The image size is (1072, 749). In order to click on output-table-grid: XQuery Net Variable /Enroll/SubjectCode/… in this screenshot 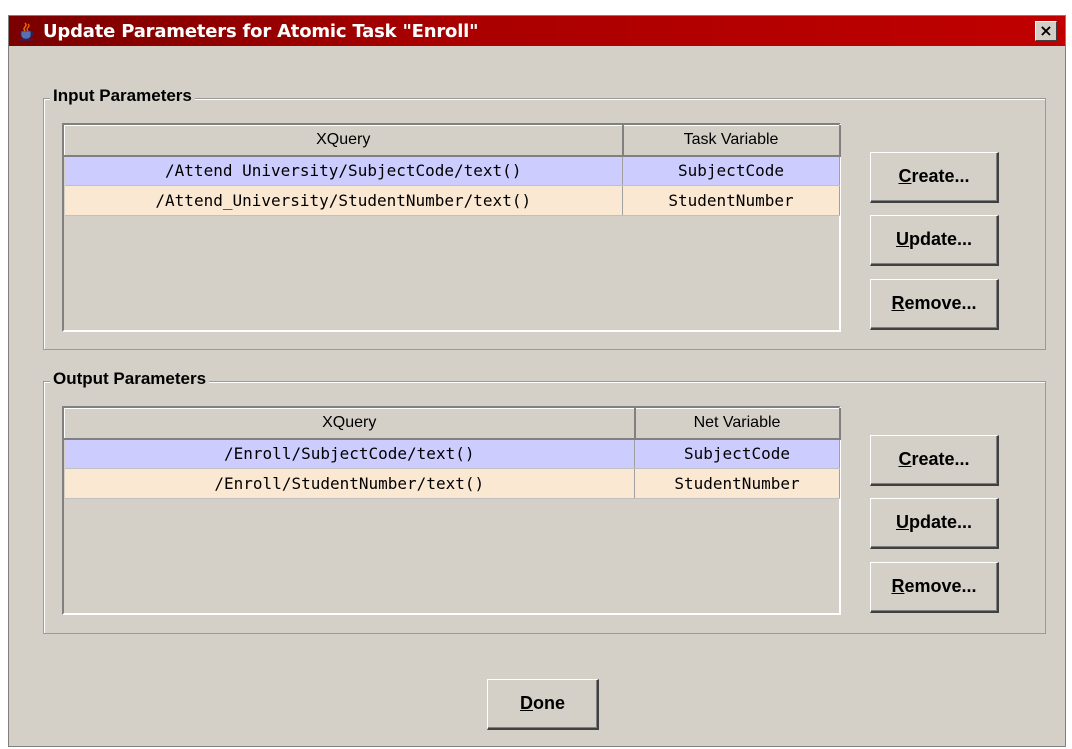, I will do `click(452, 453)`.